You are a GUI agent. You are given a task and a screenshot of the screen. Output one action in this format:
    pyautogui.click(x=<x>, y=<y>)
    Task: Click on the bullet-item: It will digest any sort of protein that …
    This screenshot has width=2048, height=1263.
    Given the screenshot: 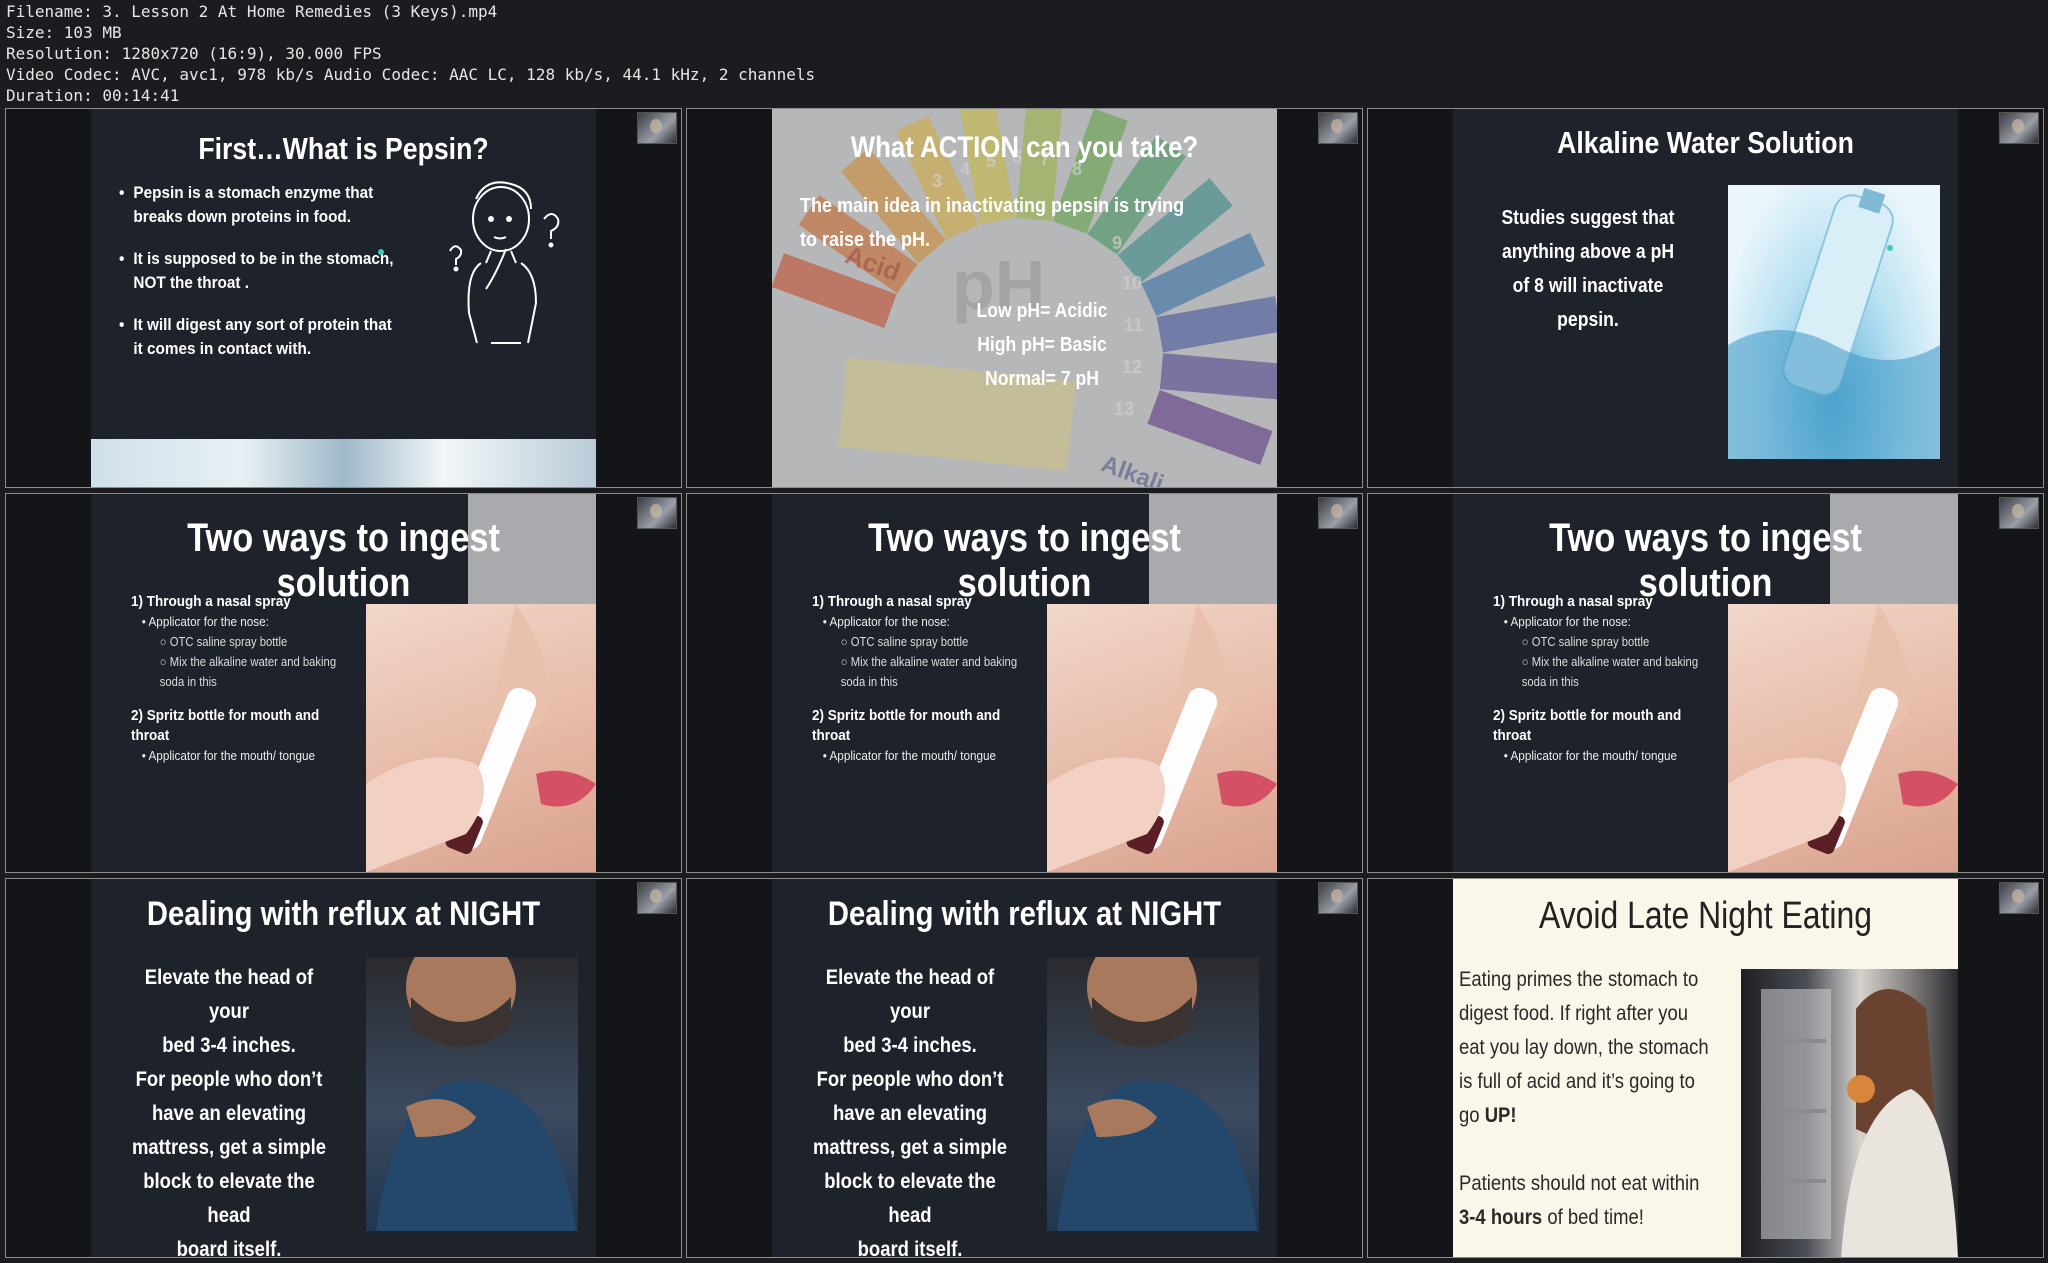 What is the action you would take?
    pyautogui.click(x=261, y=337)
    